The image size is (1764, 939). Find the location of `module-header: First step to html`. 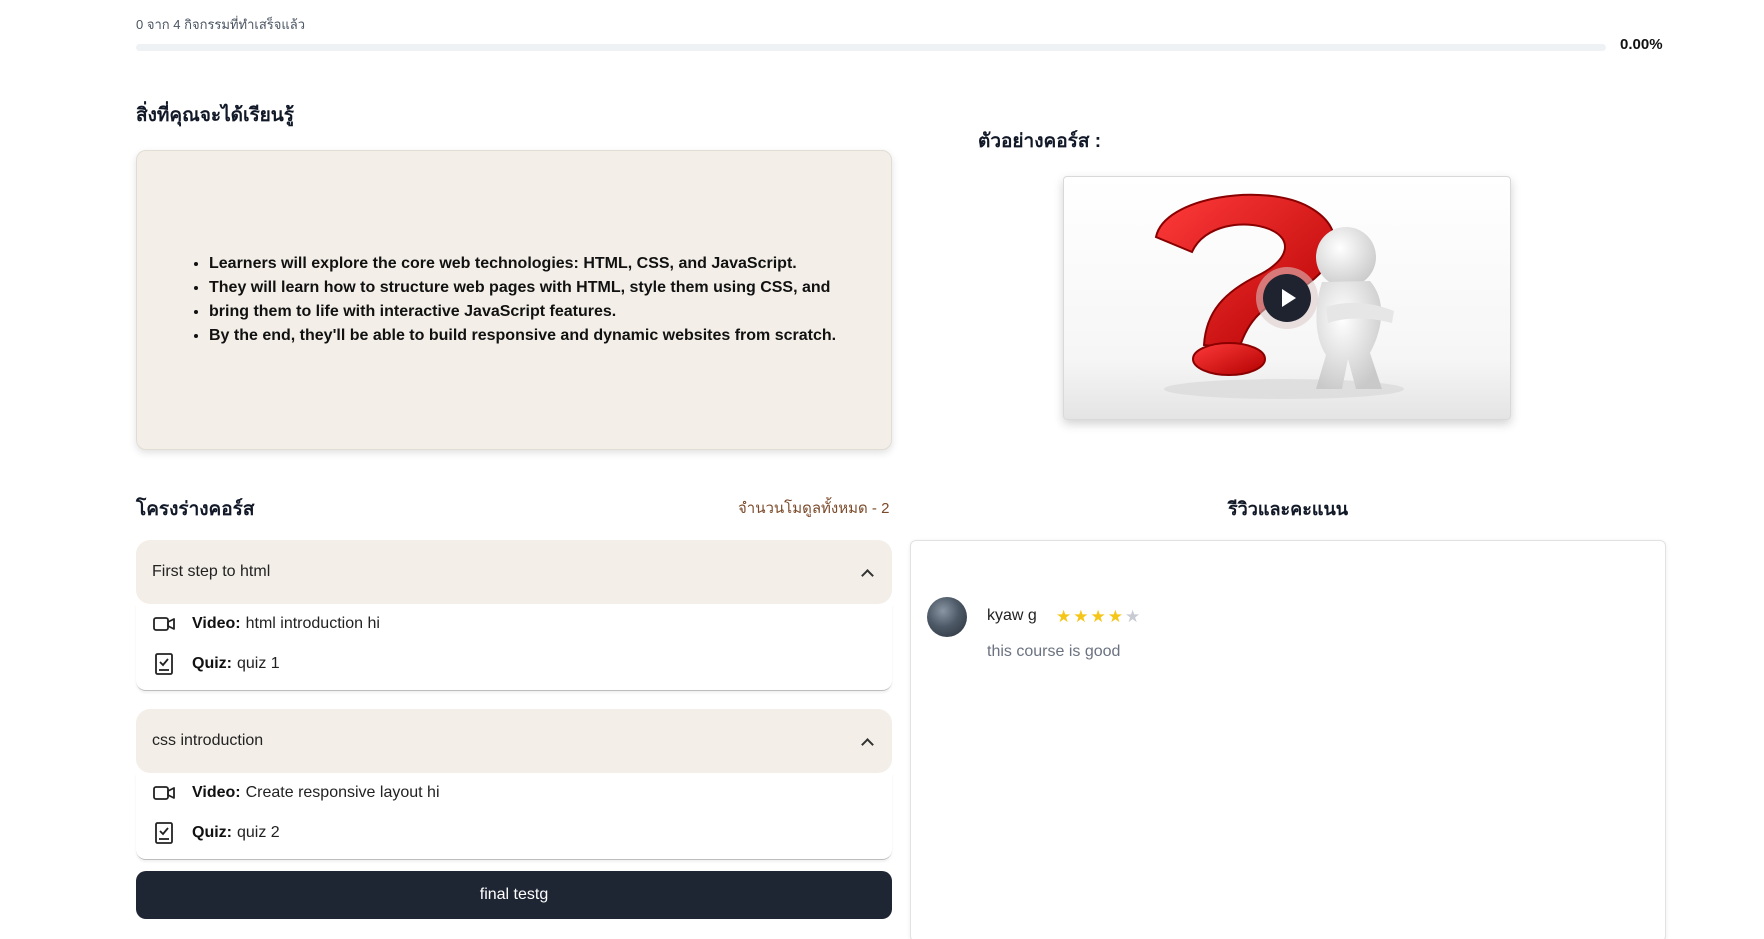

module-header: First step to html is located at coordinates (514, 572).